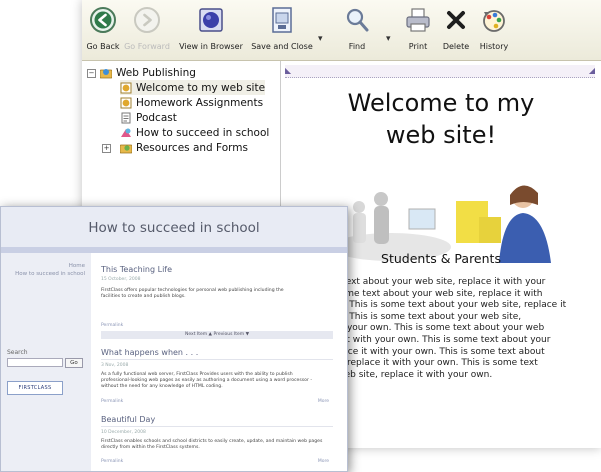 The height and width of the screenshot is (472, 601). What do you see at coordinates (149, 352) in the screenshot?
I see `post-title: What happens when . . .` at bounding box center [149, 352].